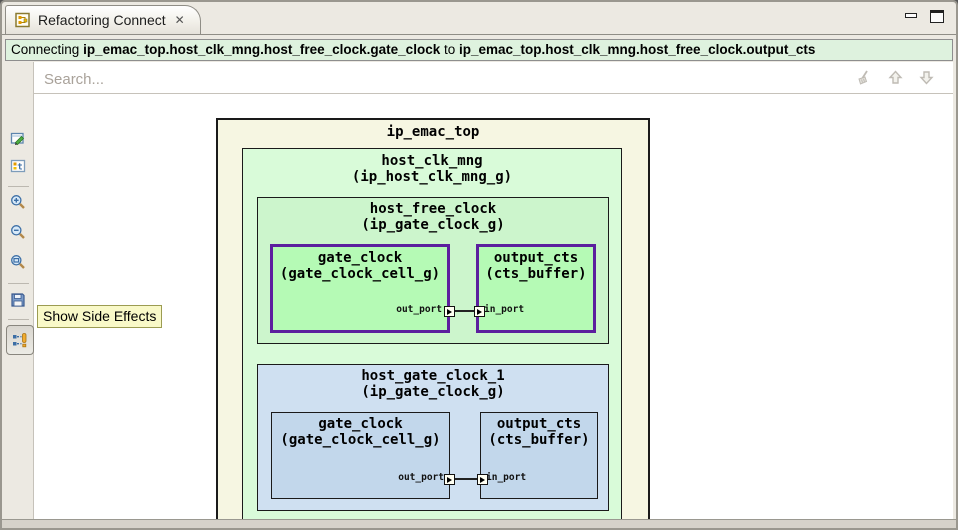 The image size is (958, 530). What do you see at coordinates (180, 20) in the screenshot?
I see `tab-close-icon: ✕` at bounding box center [180, 20].